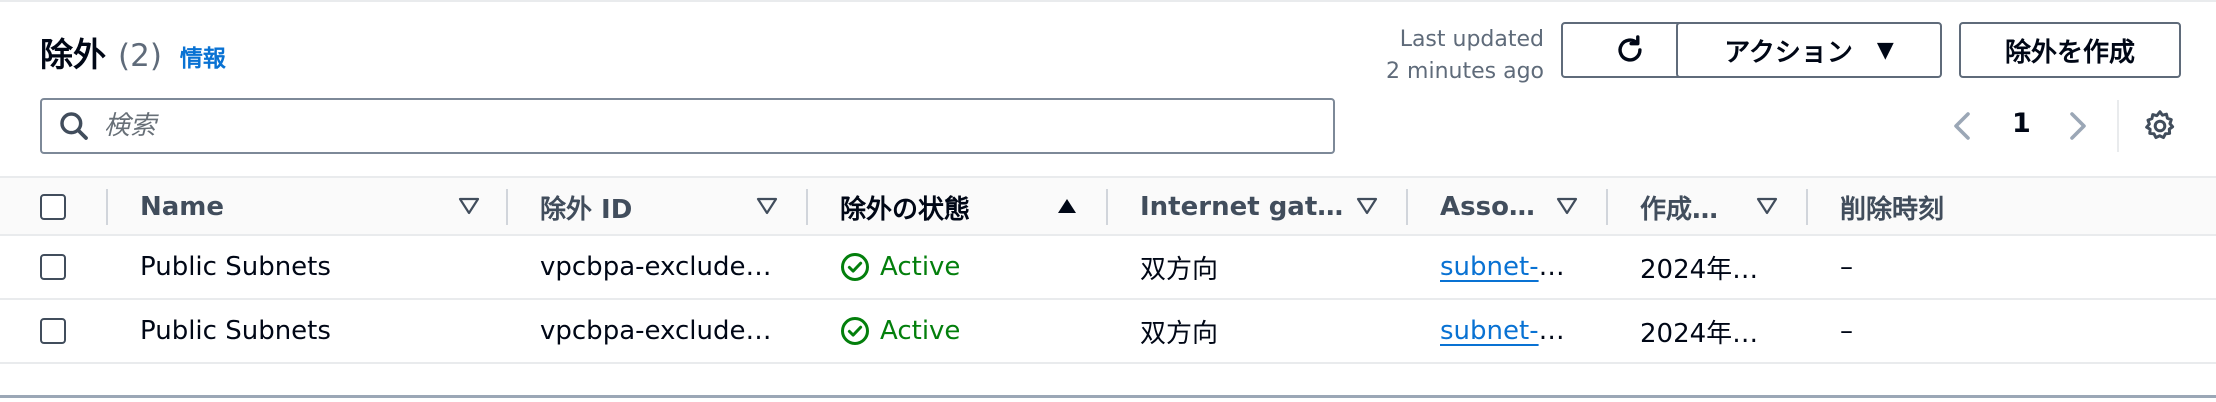 The width and height of the screenshot is (2216, 402). What do you see at coordinates (2078, 126) in the screenshot?
I see `next-page-icon` at bounding box center [2078, 126].